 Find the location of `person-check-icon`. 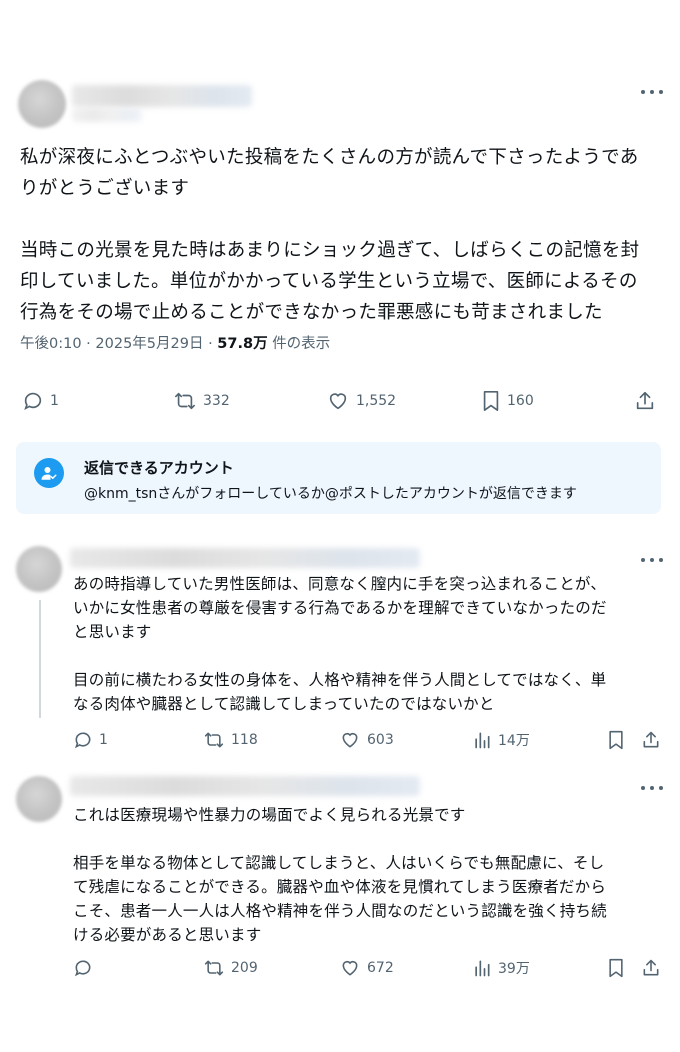

person-check-icon is located at coordinates (49, 473).